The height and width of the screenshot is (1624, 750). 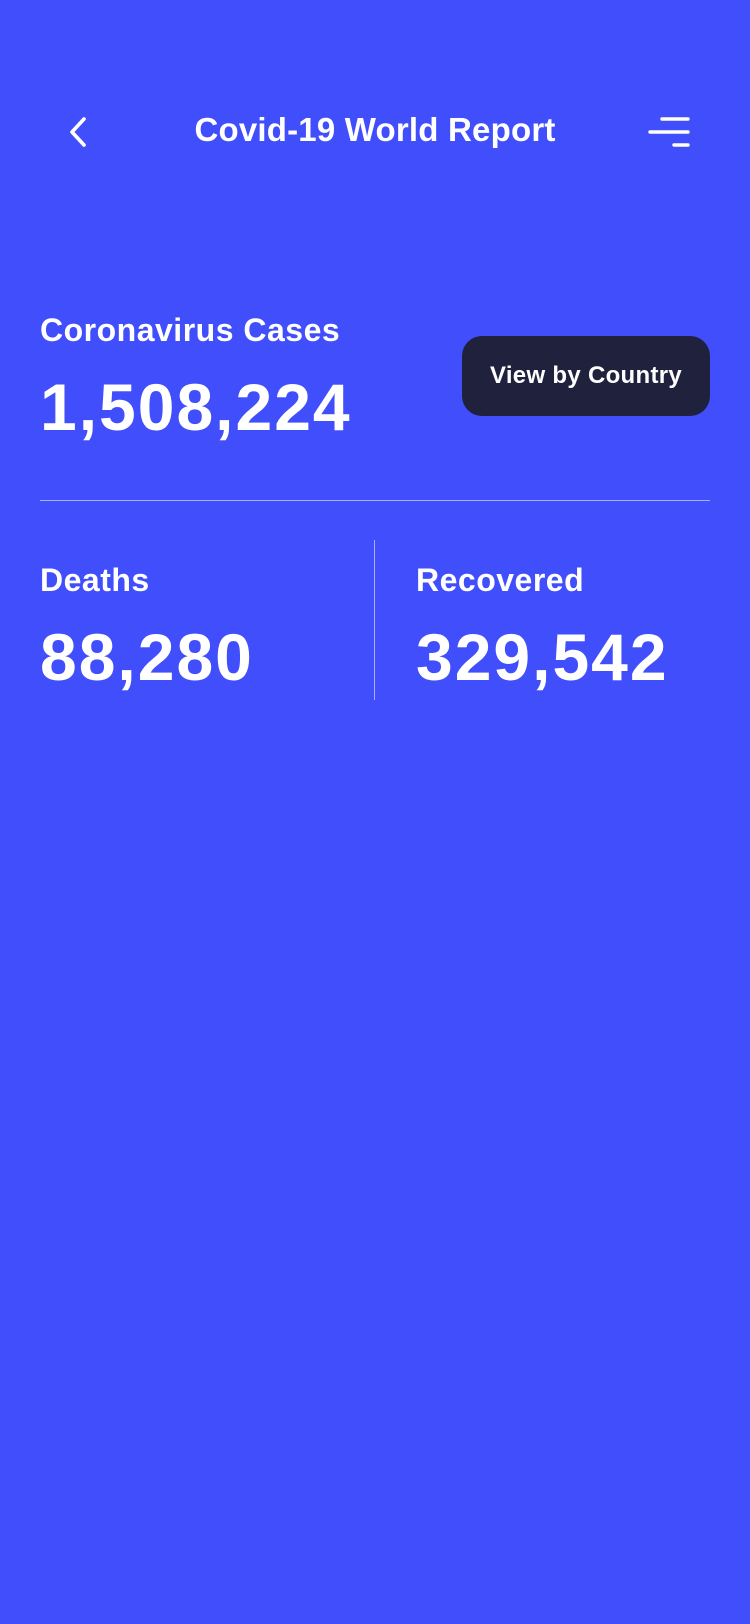 What do you see at coordinates (196, 407) in the screenshot?
I see `cases-value: 1,508,224` at bounding box center [196, 407].